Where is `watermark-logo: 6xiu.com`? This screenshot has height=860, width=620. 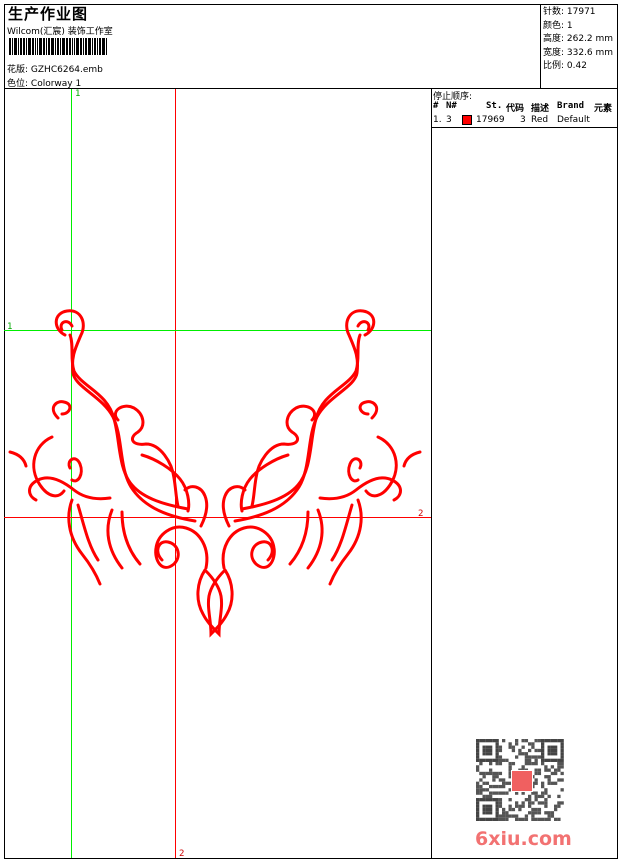 watermark-logo: 6xiu.com is located at coordinates (523, 839).